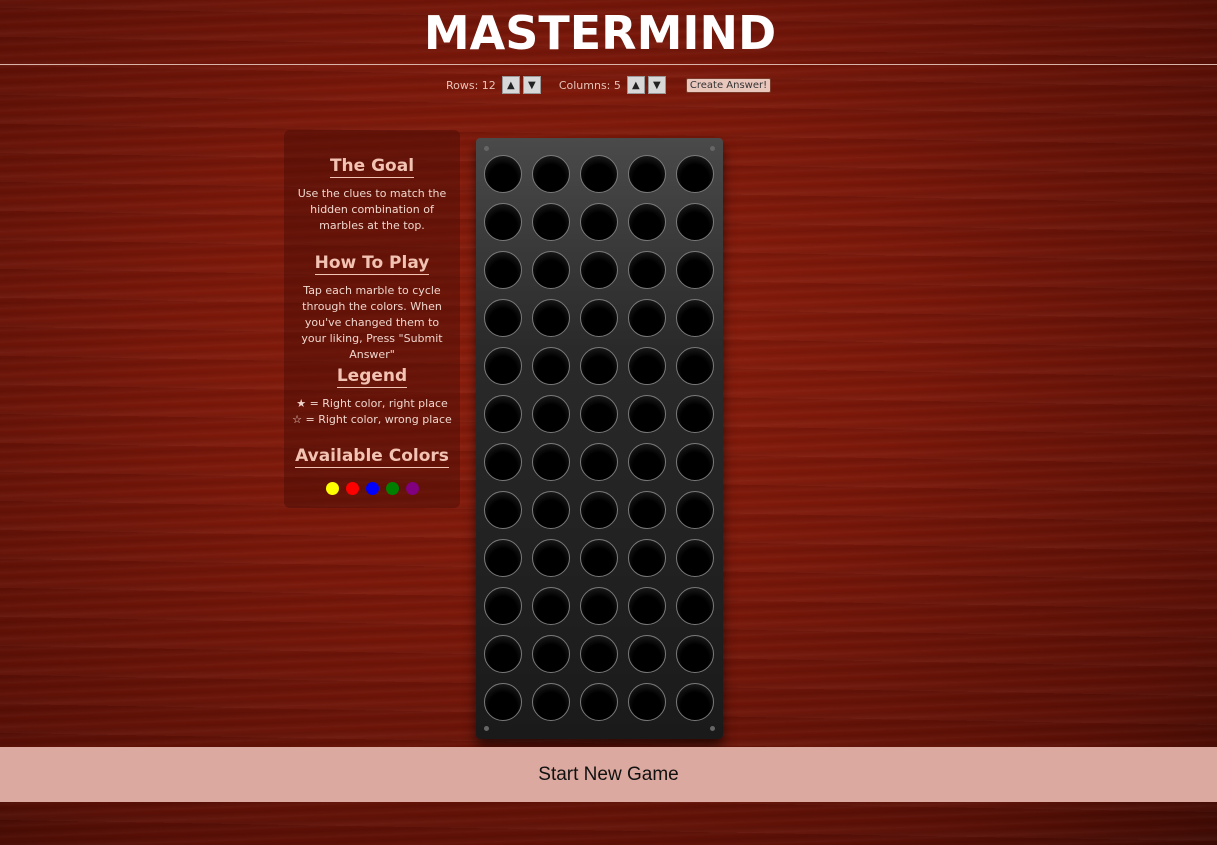 The height and width of the screenshot is (845, 1217). Describe the element at coordinates (372, 377) in the screenshot. I see `legend-heading: Legend` at that location.